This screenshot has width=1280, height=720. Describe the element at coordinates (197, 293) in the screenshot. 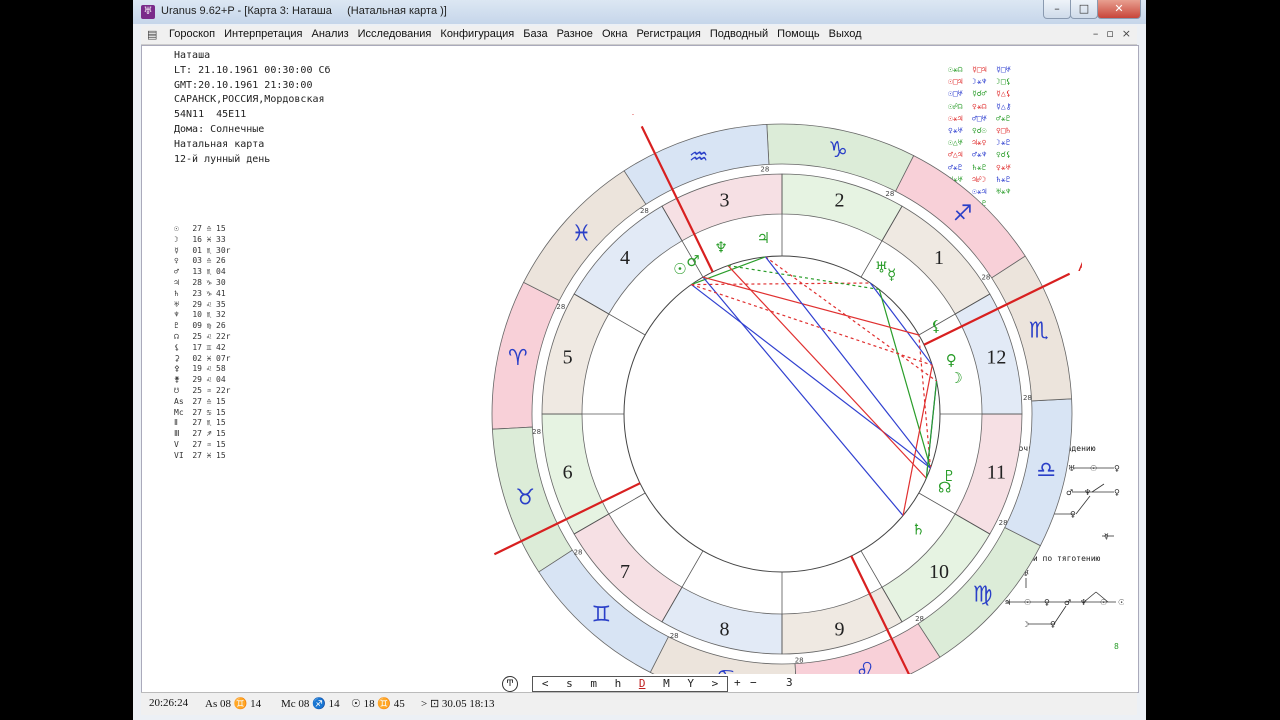

I see `planet-degree: 23` at that location.